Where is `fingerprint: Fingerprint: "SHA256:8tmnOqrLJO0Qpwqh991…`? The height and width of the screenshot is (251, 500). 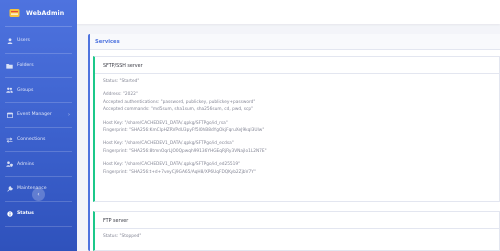 fingerprint: Fingerprint: "SHA256:8tmnOqrLJO0Qpwqh991… is located at coordinates (185, 151).